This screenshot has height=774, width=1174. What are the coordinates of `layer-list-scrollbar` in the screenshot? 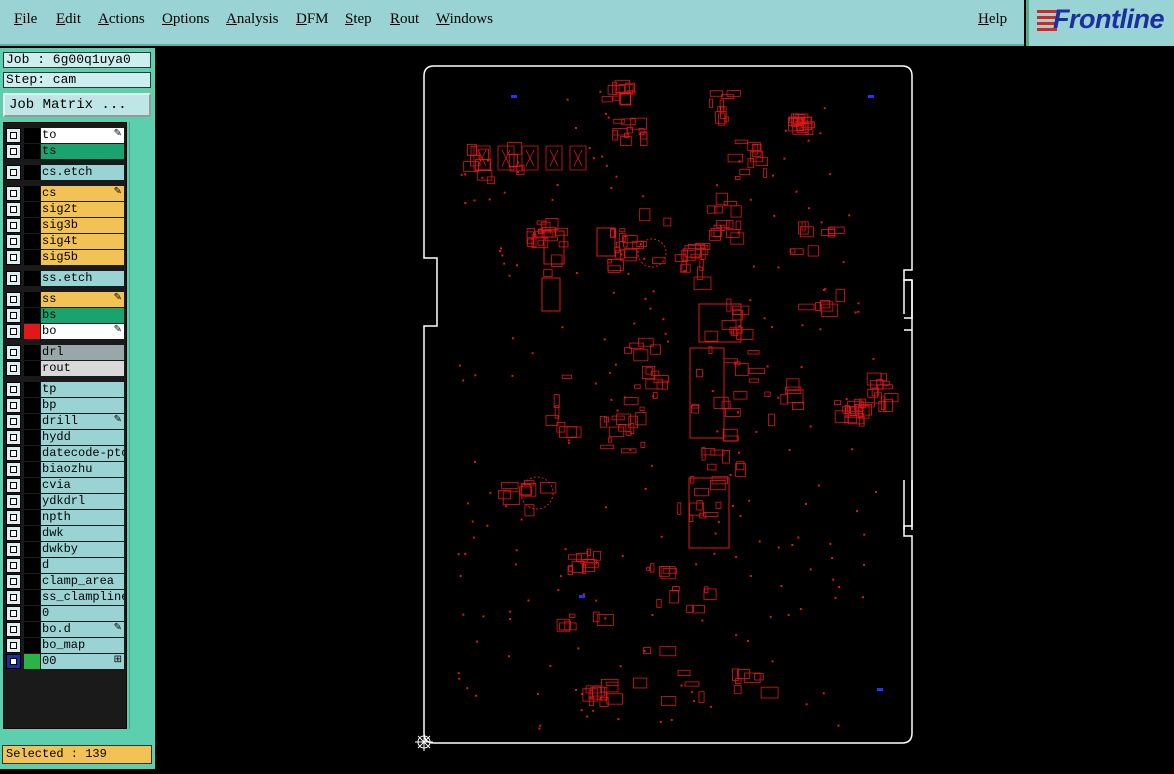 It's located at (140, 425).